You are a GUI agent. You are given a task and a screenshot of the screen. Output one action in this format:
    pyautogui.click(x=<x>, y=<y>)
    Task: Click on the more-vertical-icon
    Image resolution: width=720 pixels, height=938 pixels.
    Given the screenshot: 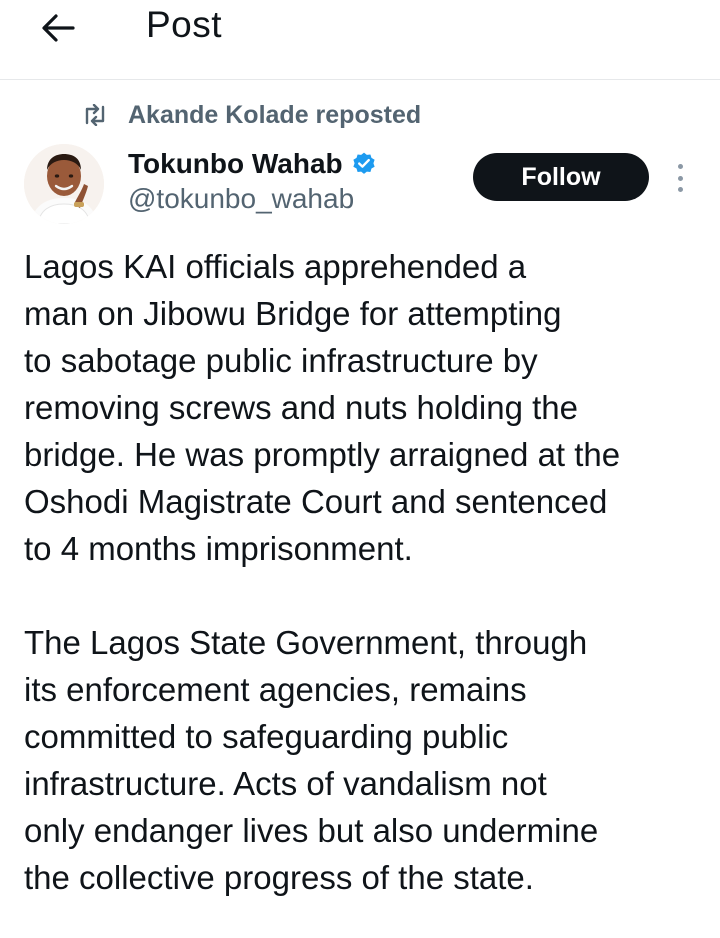 What is the action you would take?
    pyautogui.click(x=680, y=178)
    